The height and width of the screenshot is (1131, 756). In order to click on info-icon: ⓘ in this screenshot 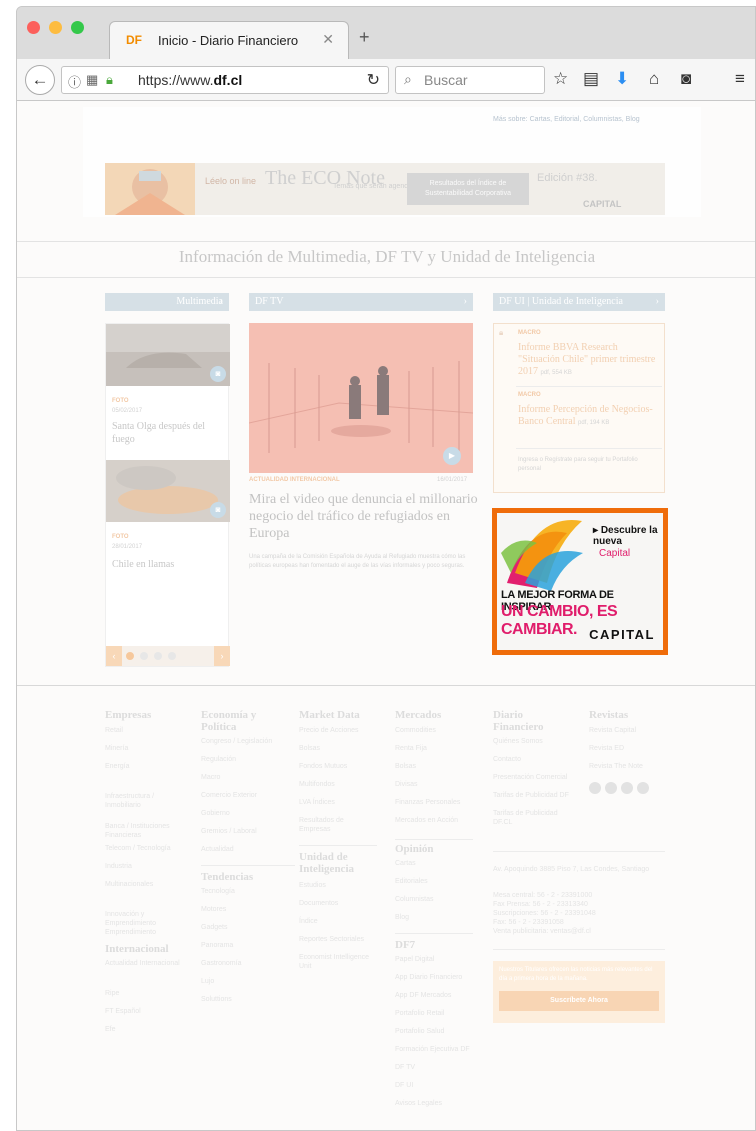, I will do `click(74, 81)`.